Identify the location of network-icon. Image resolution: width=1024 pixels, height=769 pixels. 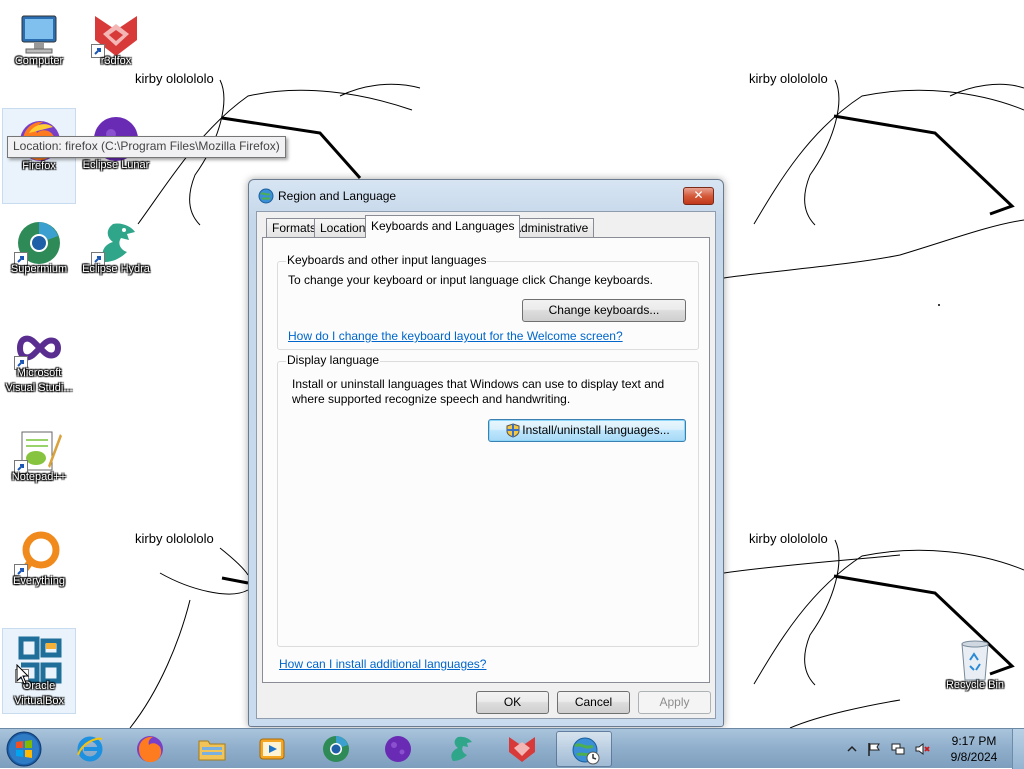
(898, 749).